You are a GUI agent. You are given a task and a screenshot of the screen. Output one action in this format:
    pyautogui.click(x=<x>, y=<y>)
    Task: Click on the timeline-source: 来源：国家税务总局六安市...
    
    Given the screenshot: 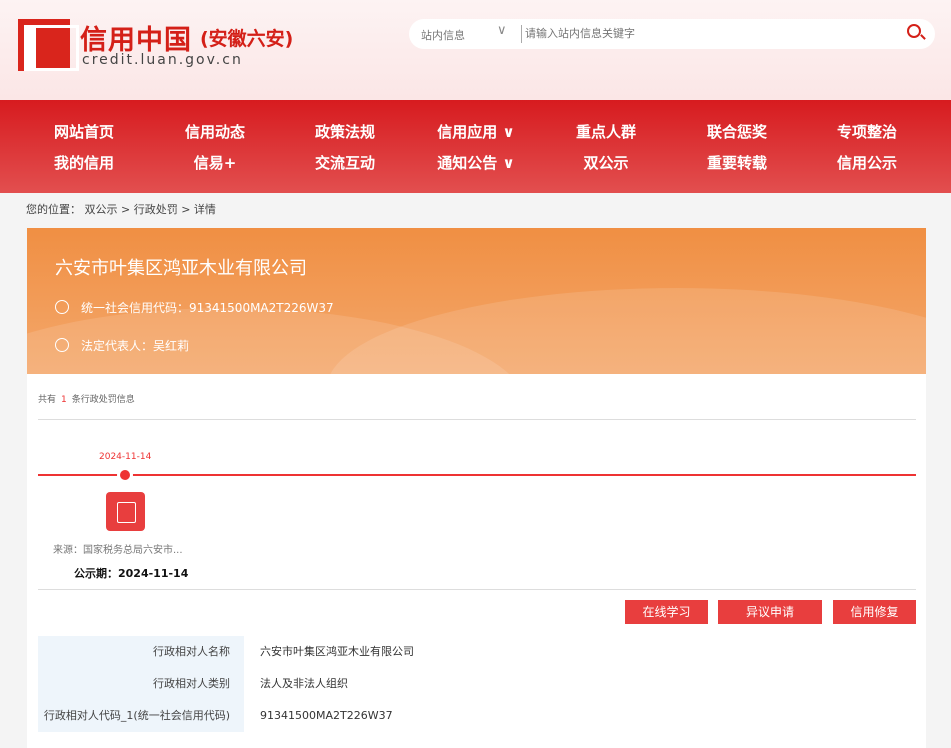 What is the action you would take?
    pyautogui.click(x=118, y=550)
    